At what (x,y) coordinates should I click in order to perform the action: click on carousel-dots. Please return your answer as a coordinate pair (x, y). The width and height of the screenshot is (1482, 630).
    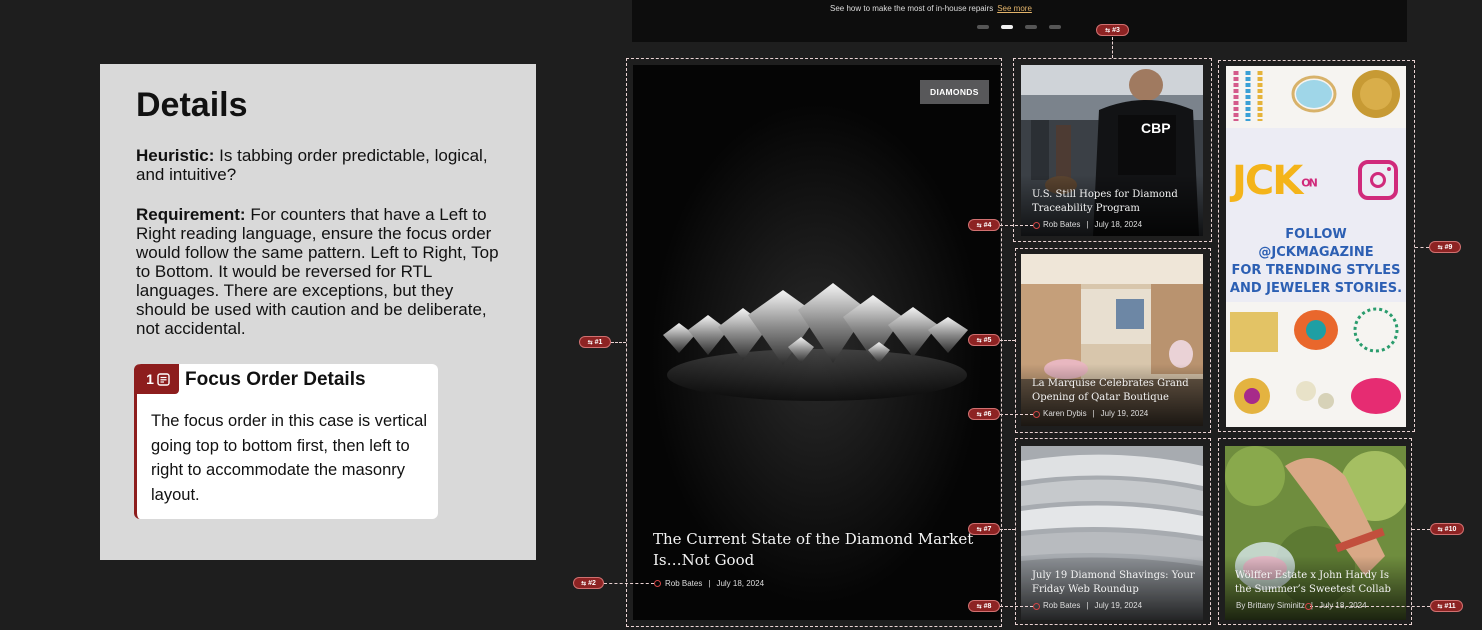
    Looking at the image, I should click on (1019, 27).